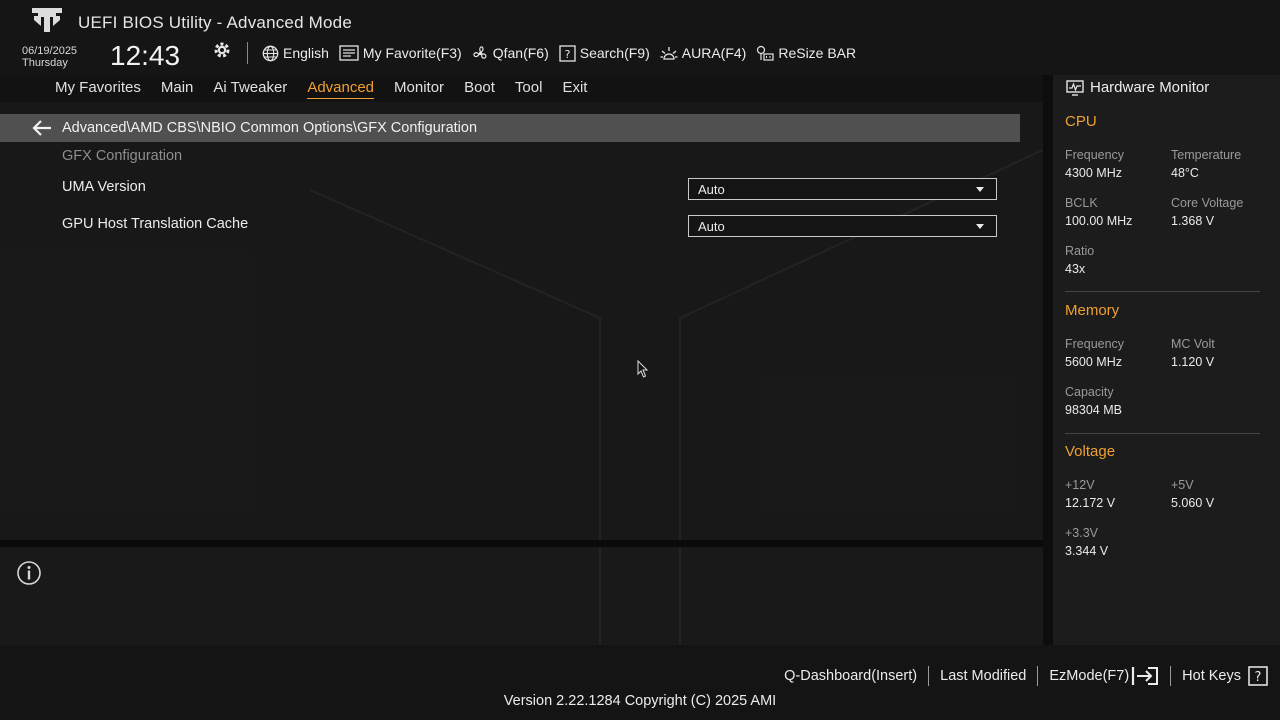 The image size is (1280, 720). What do you see at coordinates (222, 50) in the screenshot?
I see `gear-icon` at bounding box center [222, 50].